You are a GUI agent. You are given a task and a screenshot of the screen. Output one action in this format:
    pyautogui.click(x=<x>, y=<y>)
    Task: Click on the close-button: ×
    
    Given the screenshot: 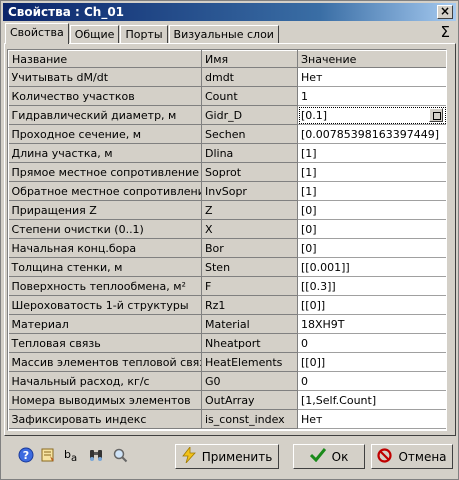 What is the action you would take?
    pyautogui.click(x=445, y=12)
    